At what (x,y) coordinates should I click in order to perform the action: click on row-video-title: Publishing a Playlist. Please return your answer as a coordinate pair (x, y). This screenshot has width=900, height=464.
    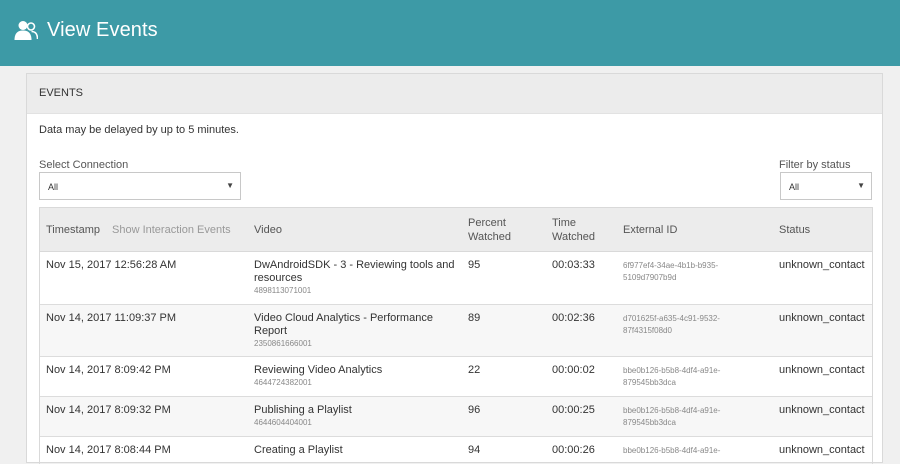
    Looking at the image, I should click on (303, 410).